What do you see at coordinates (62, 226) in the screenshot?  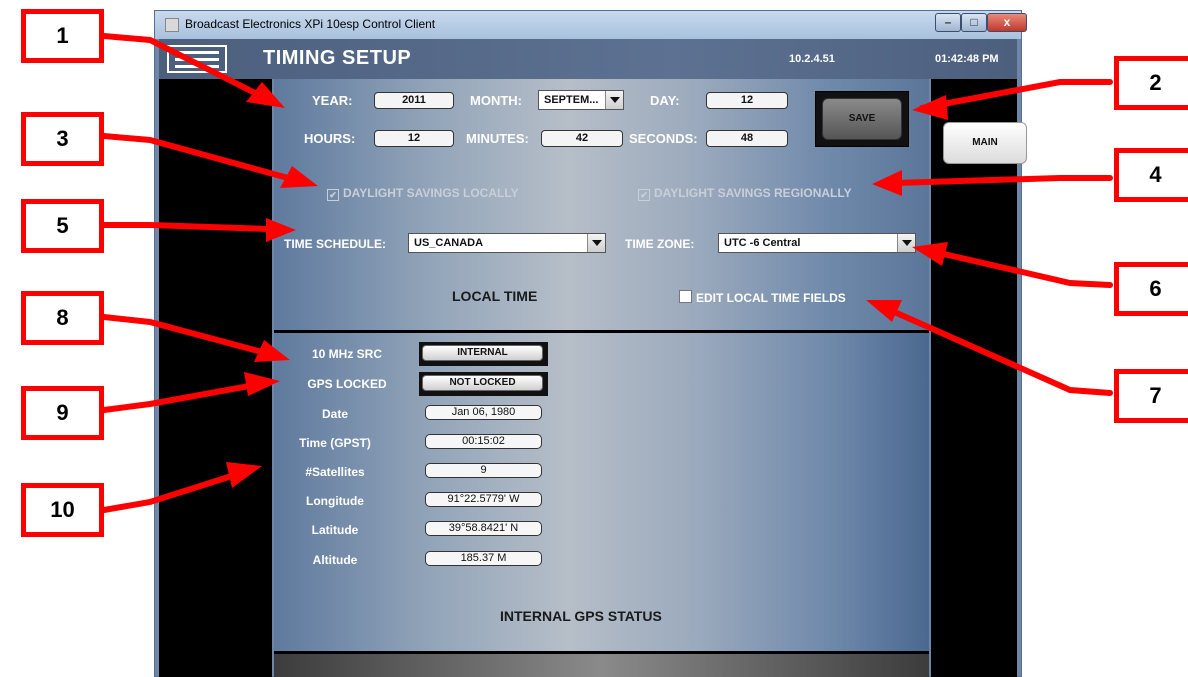 I see `callout-5: 5` at bounding box center [62, 226].